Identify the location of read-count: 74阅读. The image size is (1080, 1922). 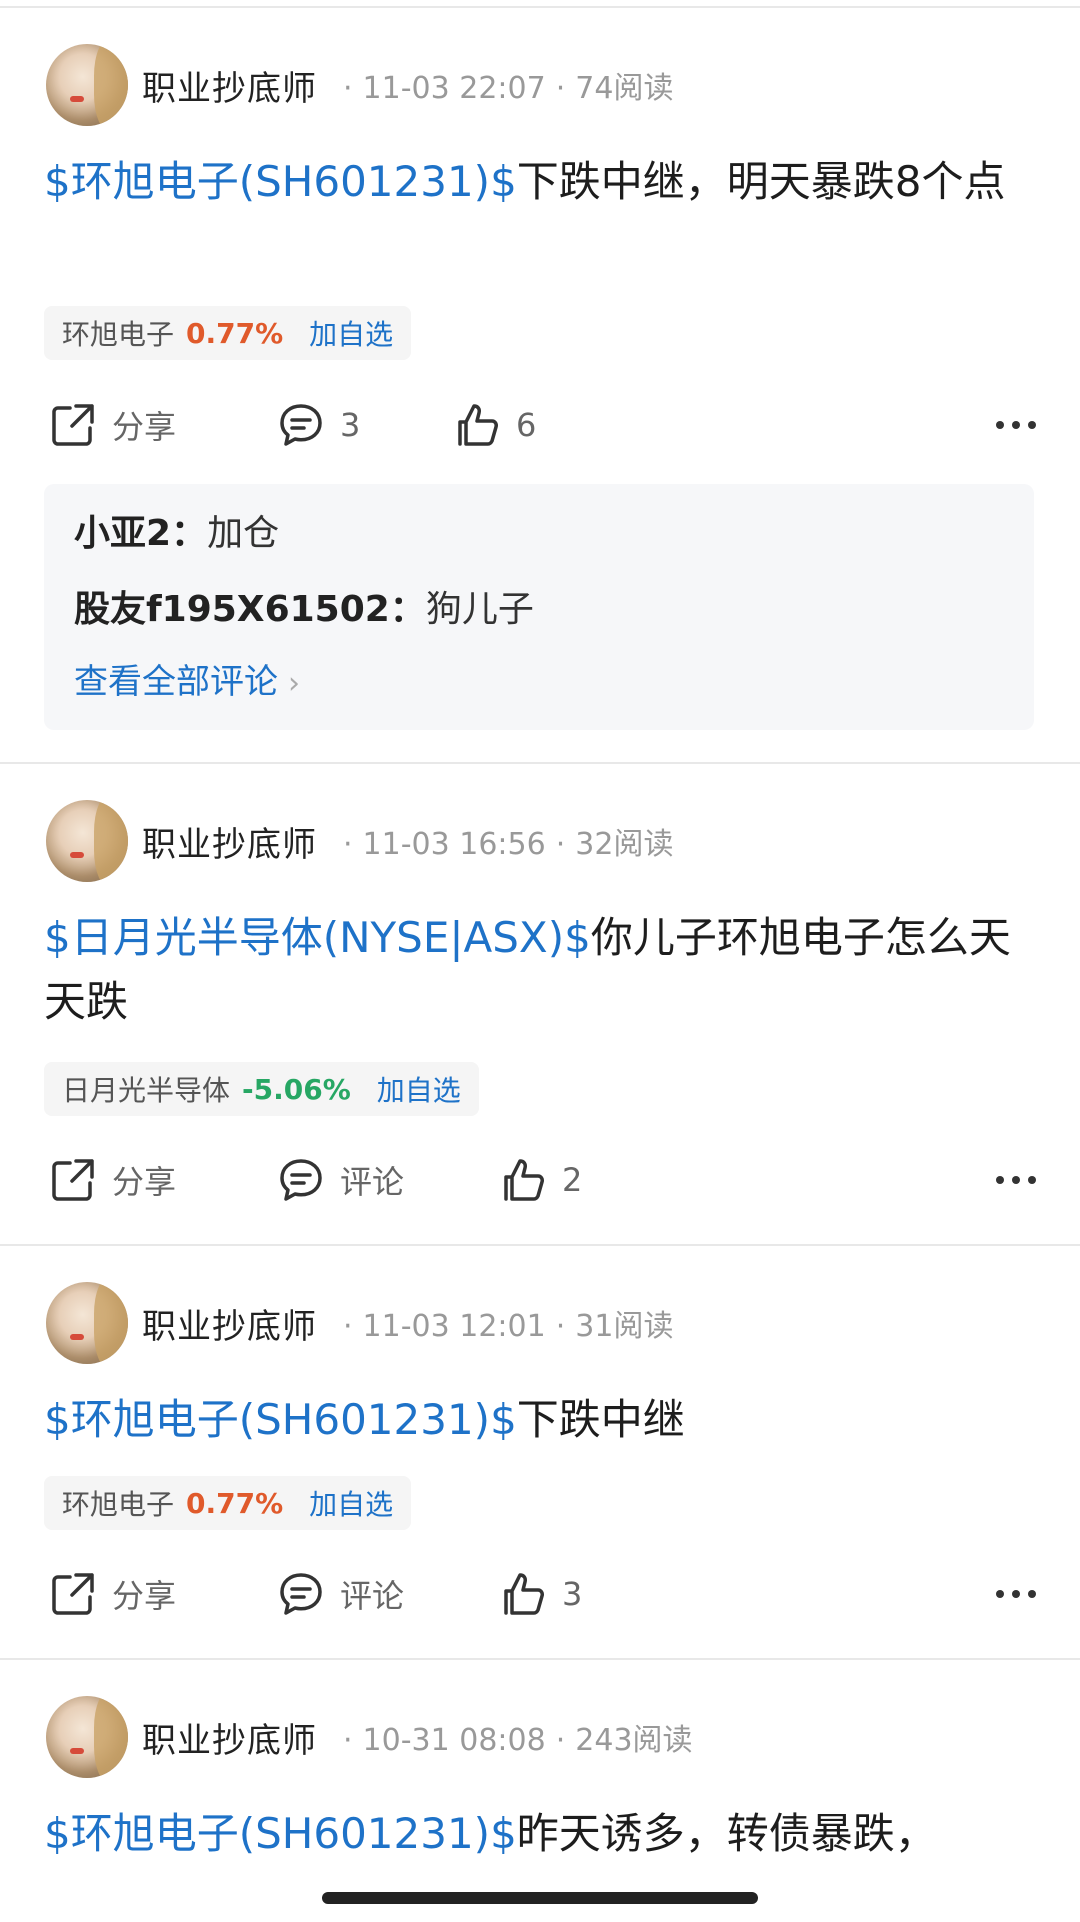
(624, 88).